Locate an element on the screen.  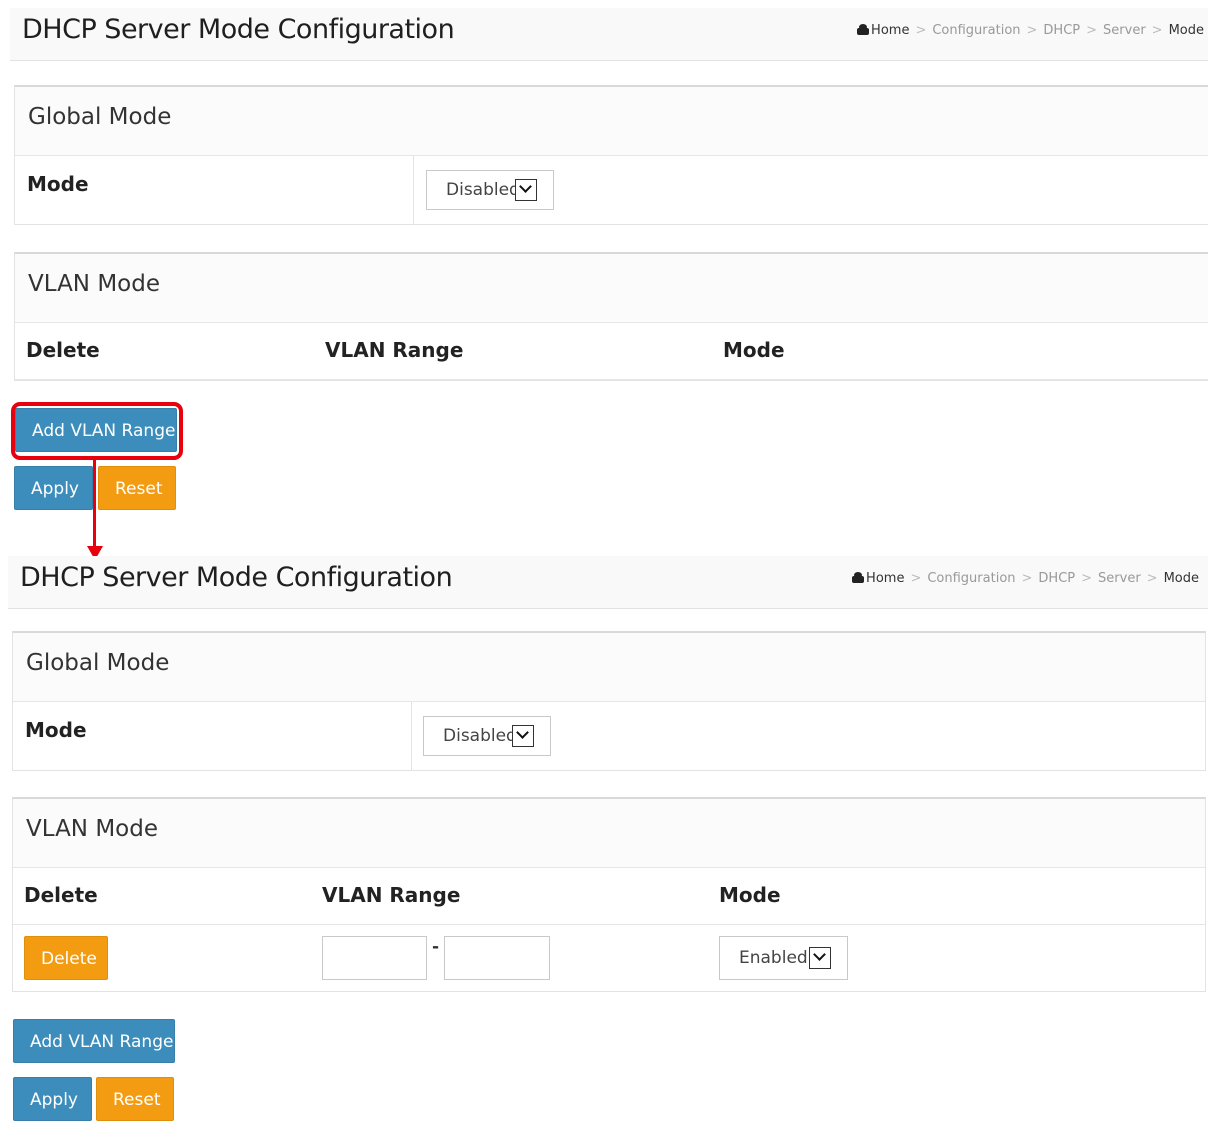
arrow-line is located at coordinates (94, 502).